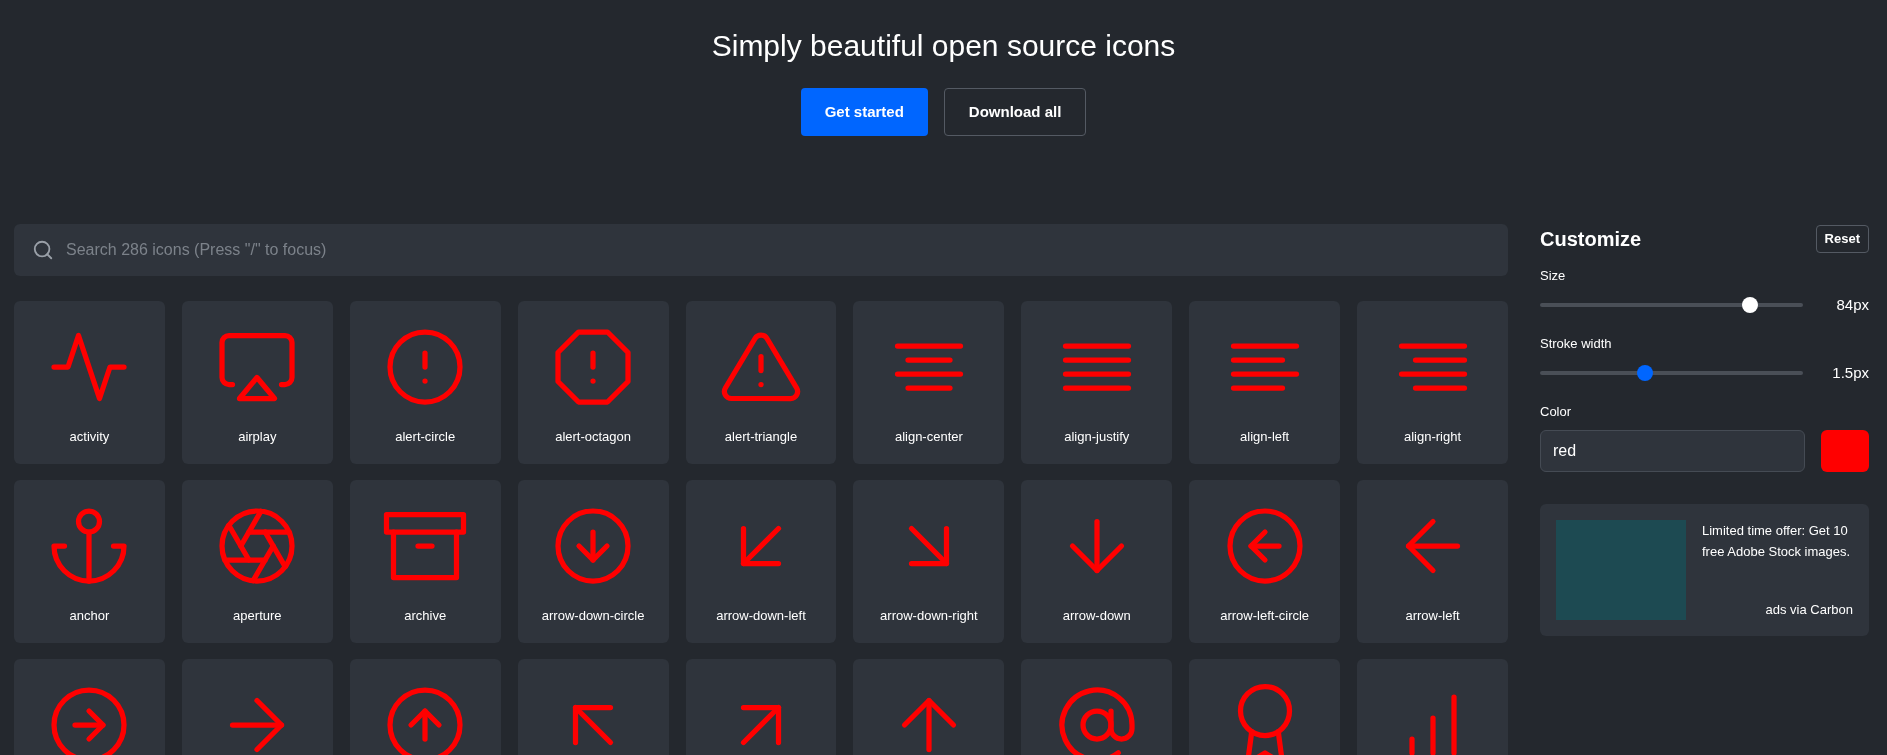 The height and width of the screenshot is (755, 1887). What do you see at coordinates (1265, 437) in the screenshot?
I see `icon-label: align-left` at bounding box center [1265, 437].